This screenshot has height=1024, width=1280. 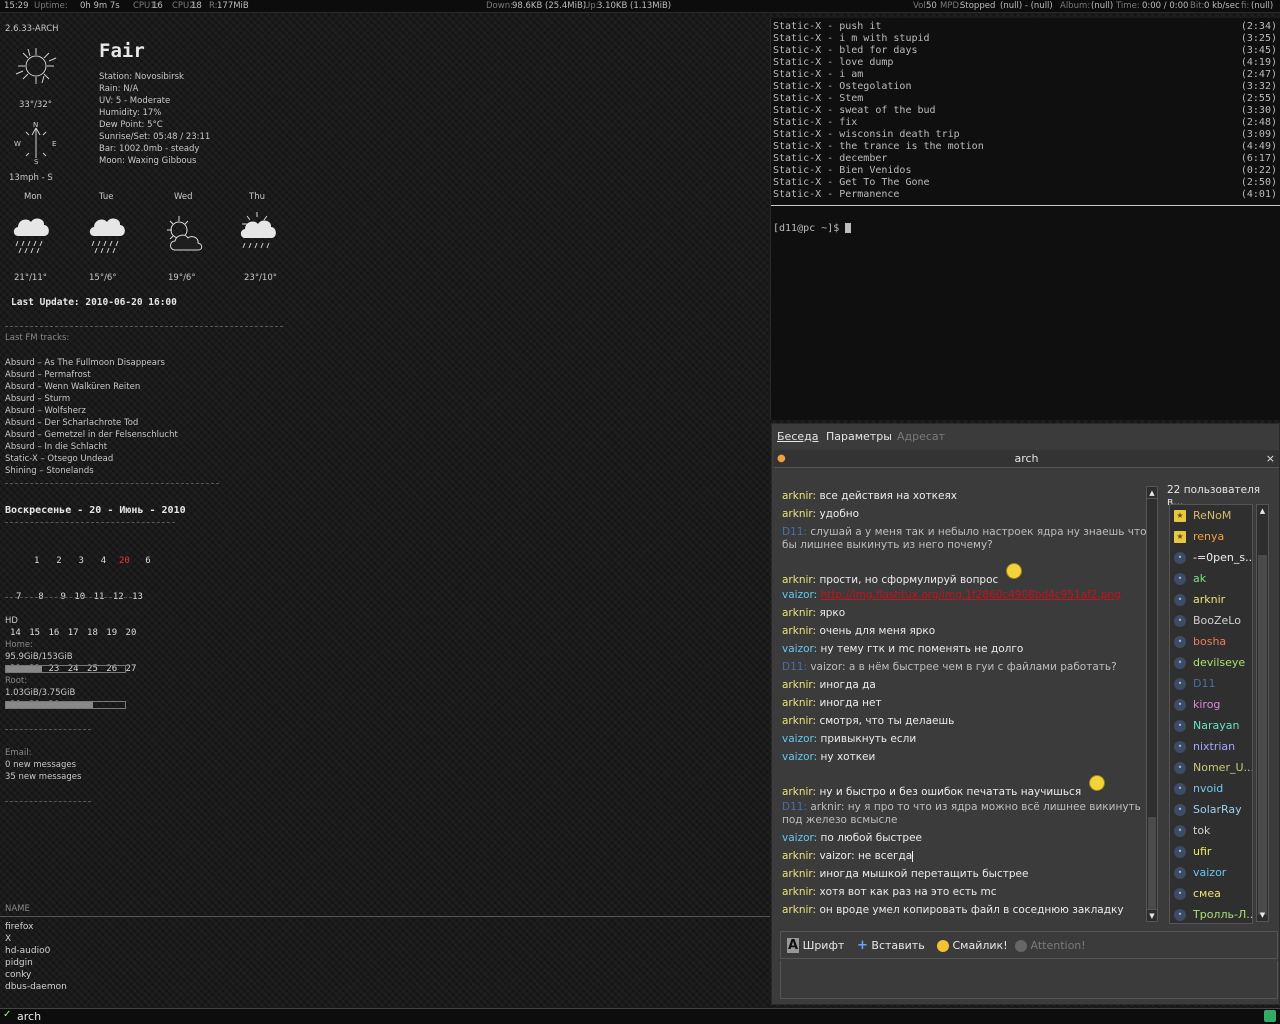 What do you see at coordinates (1026, 459) in the screenshot?
I see `conversation-tab: ● arch ×` at bounding box center [1026, 459].